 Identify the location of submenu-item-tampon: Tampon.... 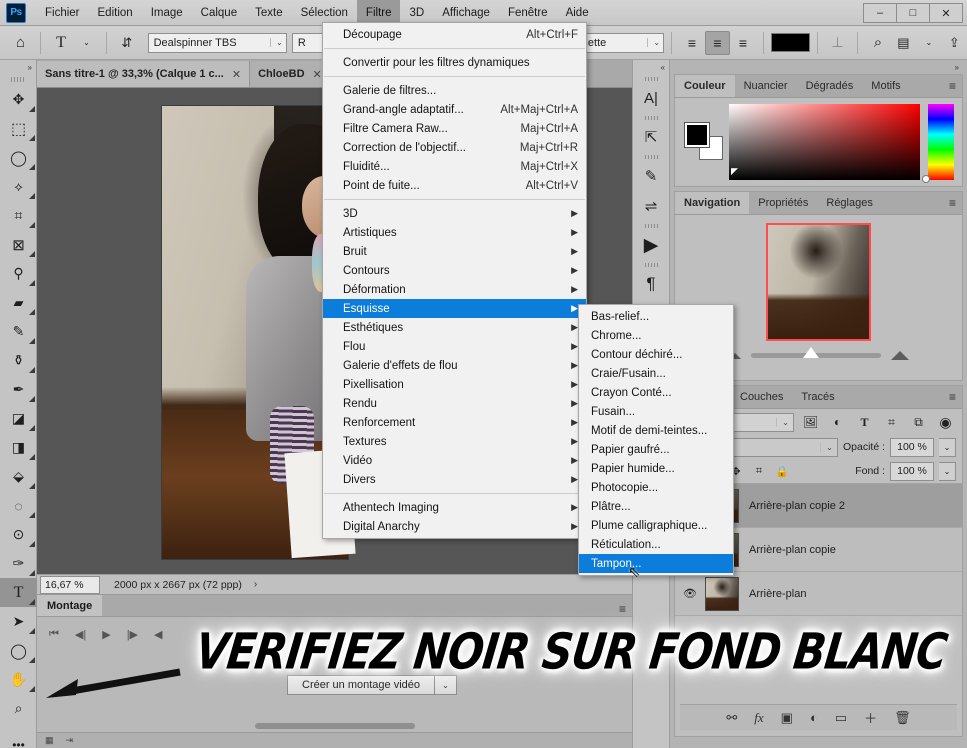
(656, 563).